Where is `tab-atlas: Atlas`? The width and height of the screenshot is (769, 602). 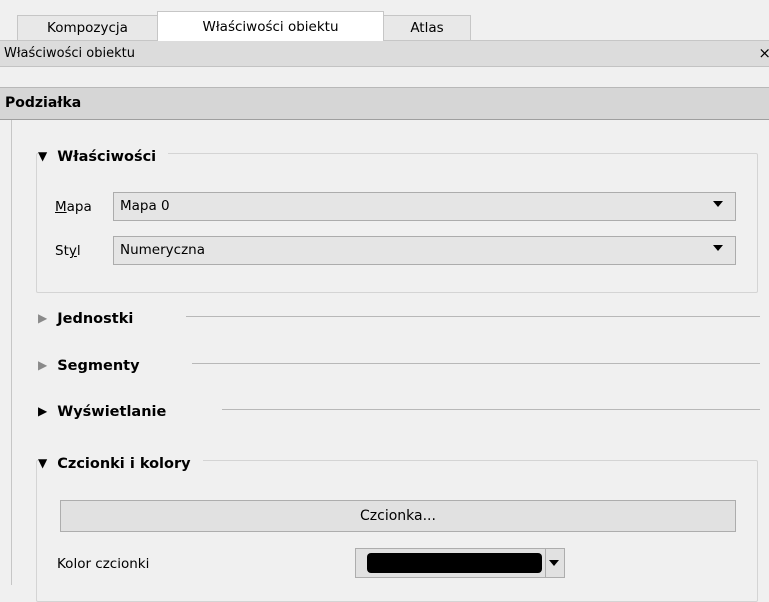 tab-atlas: Atlas is located at coordinates (427, 27).